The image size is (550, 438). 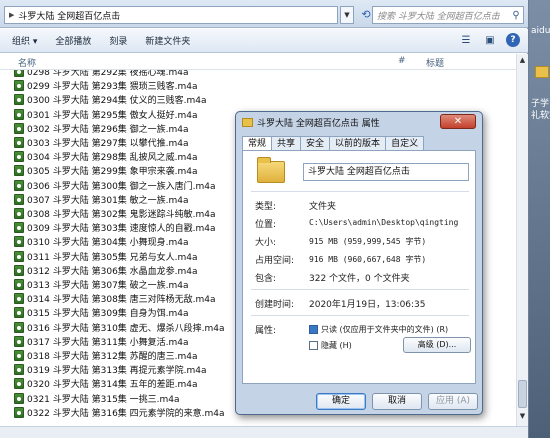 What do you see at coordinates (106, 256) in the screenshot?
I see `list-item: 0311 斗罗大陆 第305集 兄弟与女人.m4a` at bounding box center [106, 256].